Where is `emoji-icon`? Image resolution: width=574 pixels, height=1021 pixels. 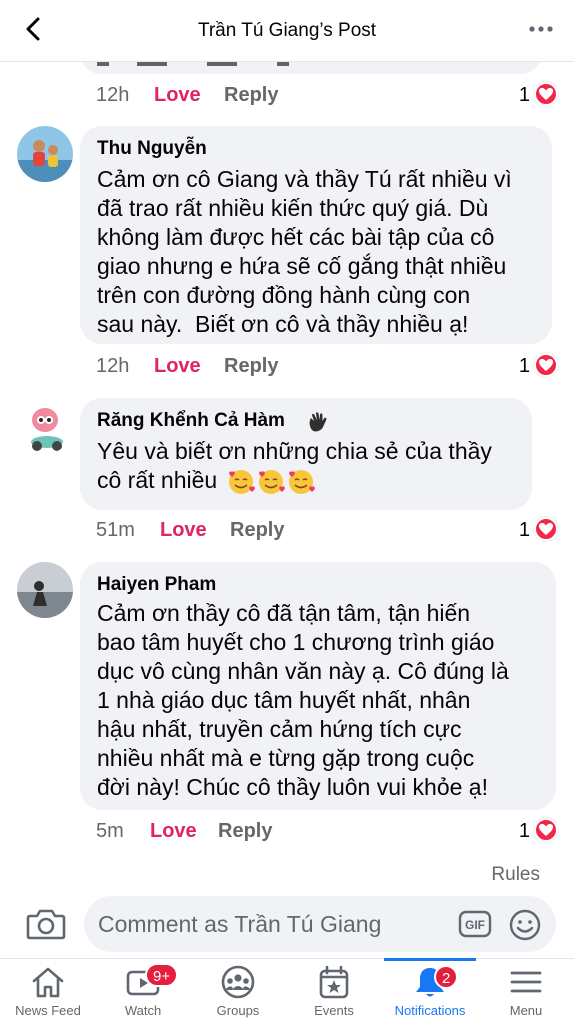 emoji-icon is located at coordinates (525, 925).